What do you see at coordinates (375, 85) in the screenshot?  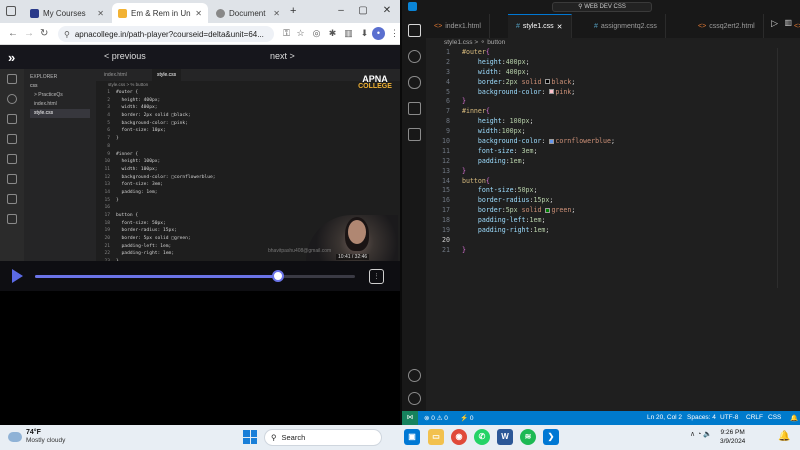 I see `apna-college-logo: APNA COLLEGE` at bounding box center [375, 85].